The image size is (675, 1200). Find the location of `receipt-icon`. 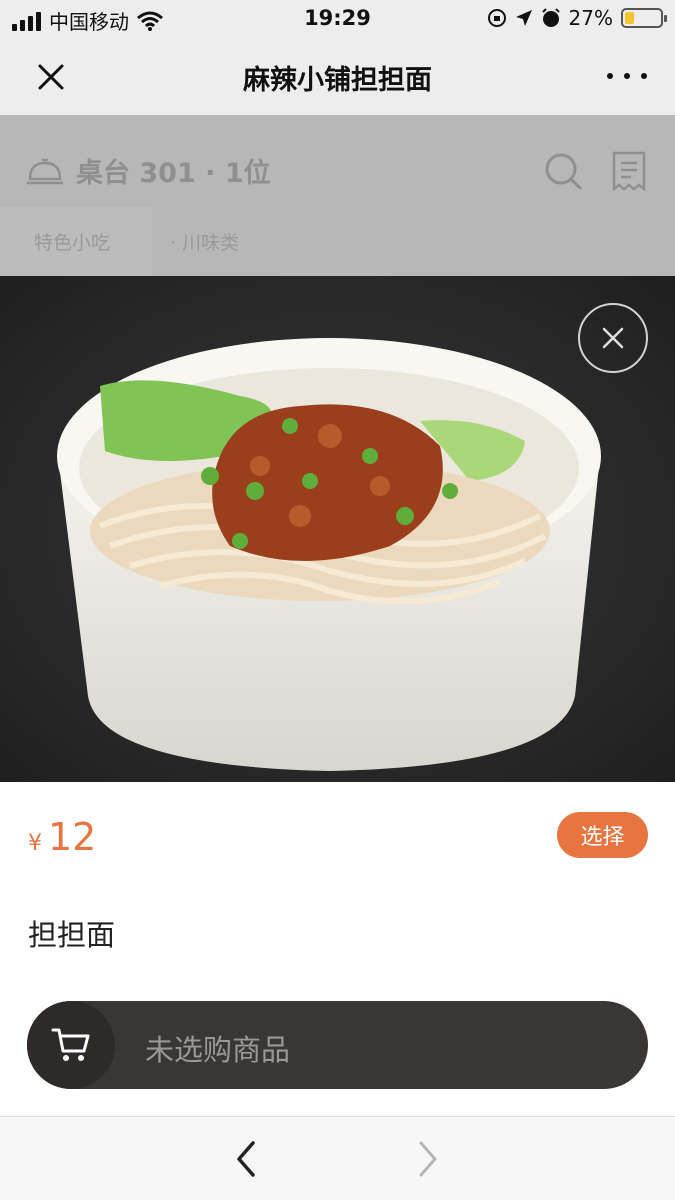

receipt-icon is located at coordinates (629, 171).